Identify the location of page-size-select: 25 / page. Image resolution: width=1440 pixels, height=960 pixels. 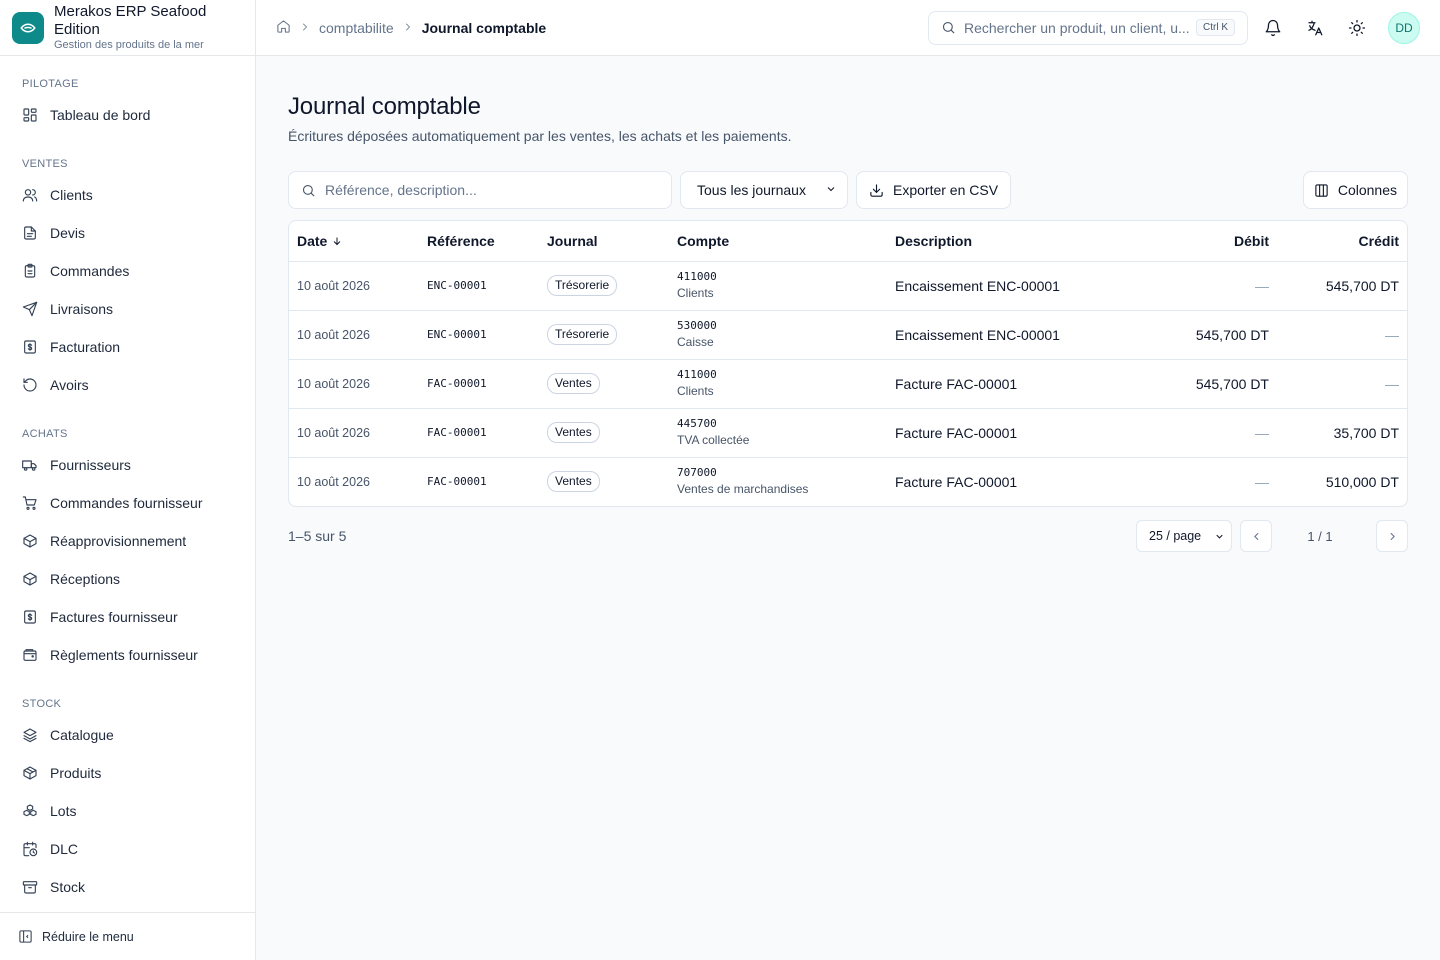
(1184, 536).